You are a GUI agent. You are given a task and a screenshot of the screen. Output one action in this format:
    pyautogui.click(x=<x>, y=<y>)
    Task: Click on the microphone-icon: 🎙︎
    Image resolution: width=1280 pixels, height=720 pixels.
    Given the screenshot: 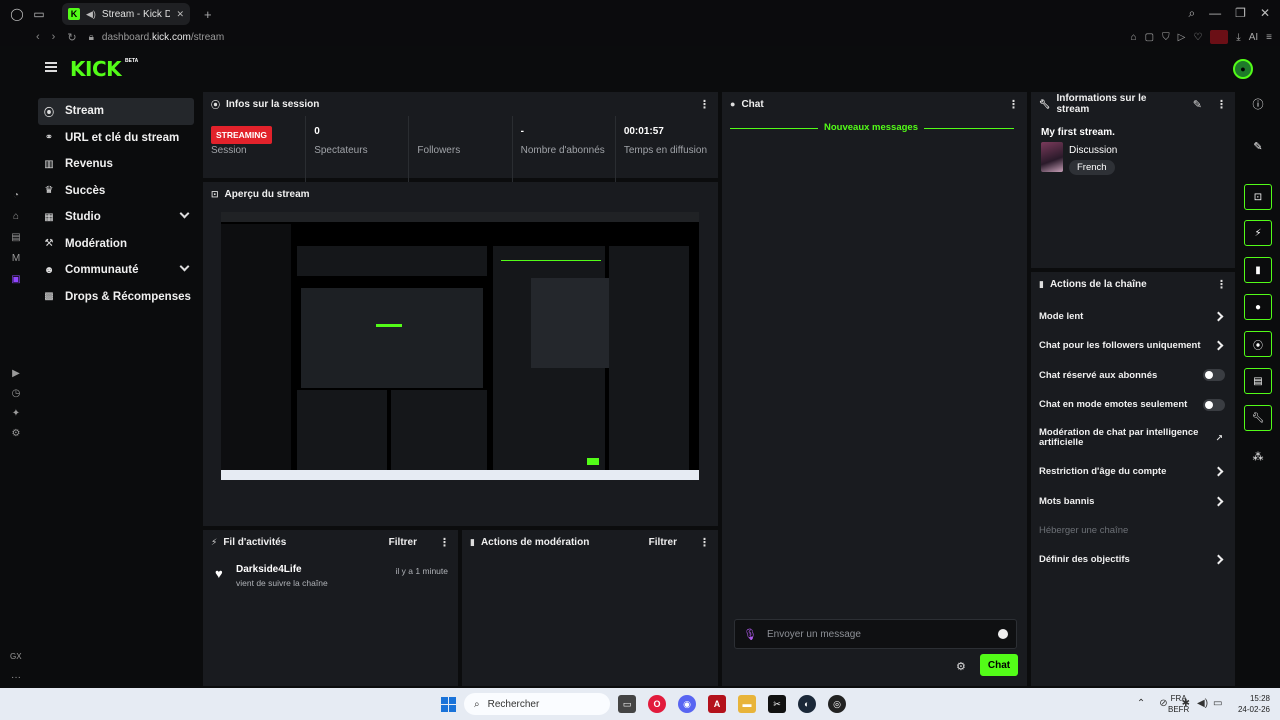 What is the action you would take?
    pyautogui.click(x=750, y=634)
    